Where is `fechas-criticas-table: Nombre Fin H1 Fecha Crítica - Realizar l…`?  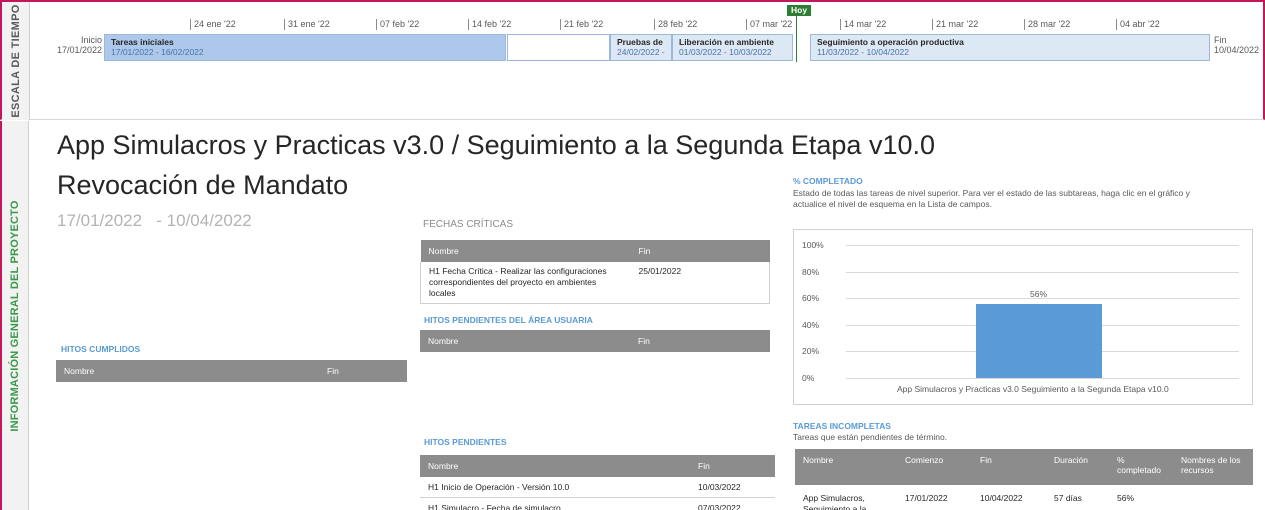 fechas-criticas-table: Nombre Fin H1 Fecha Crítica - Realizar l… is located at coordinates (595, 272).